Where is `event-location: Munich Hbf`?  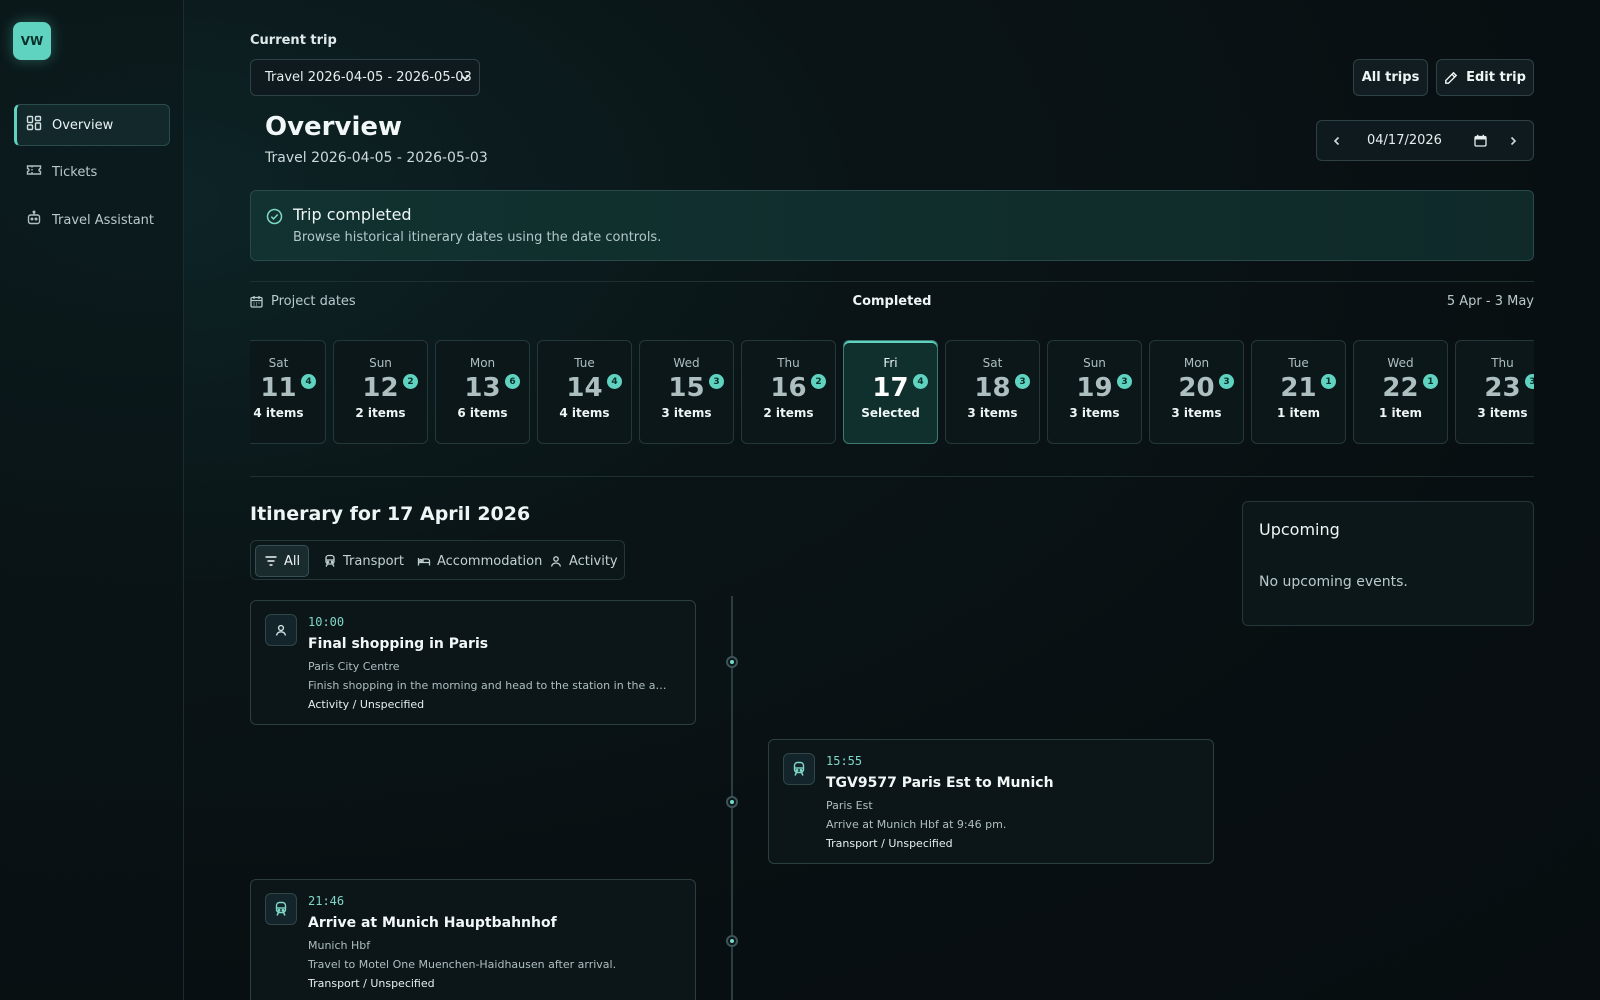
event-location: Munich Hbf is located at coordinates (339, 945).